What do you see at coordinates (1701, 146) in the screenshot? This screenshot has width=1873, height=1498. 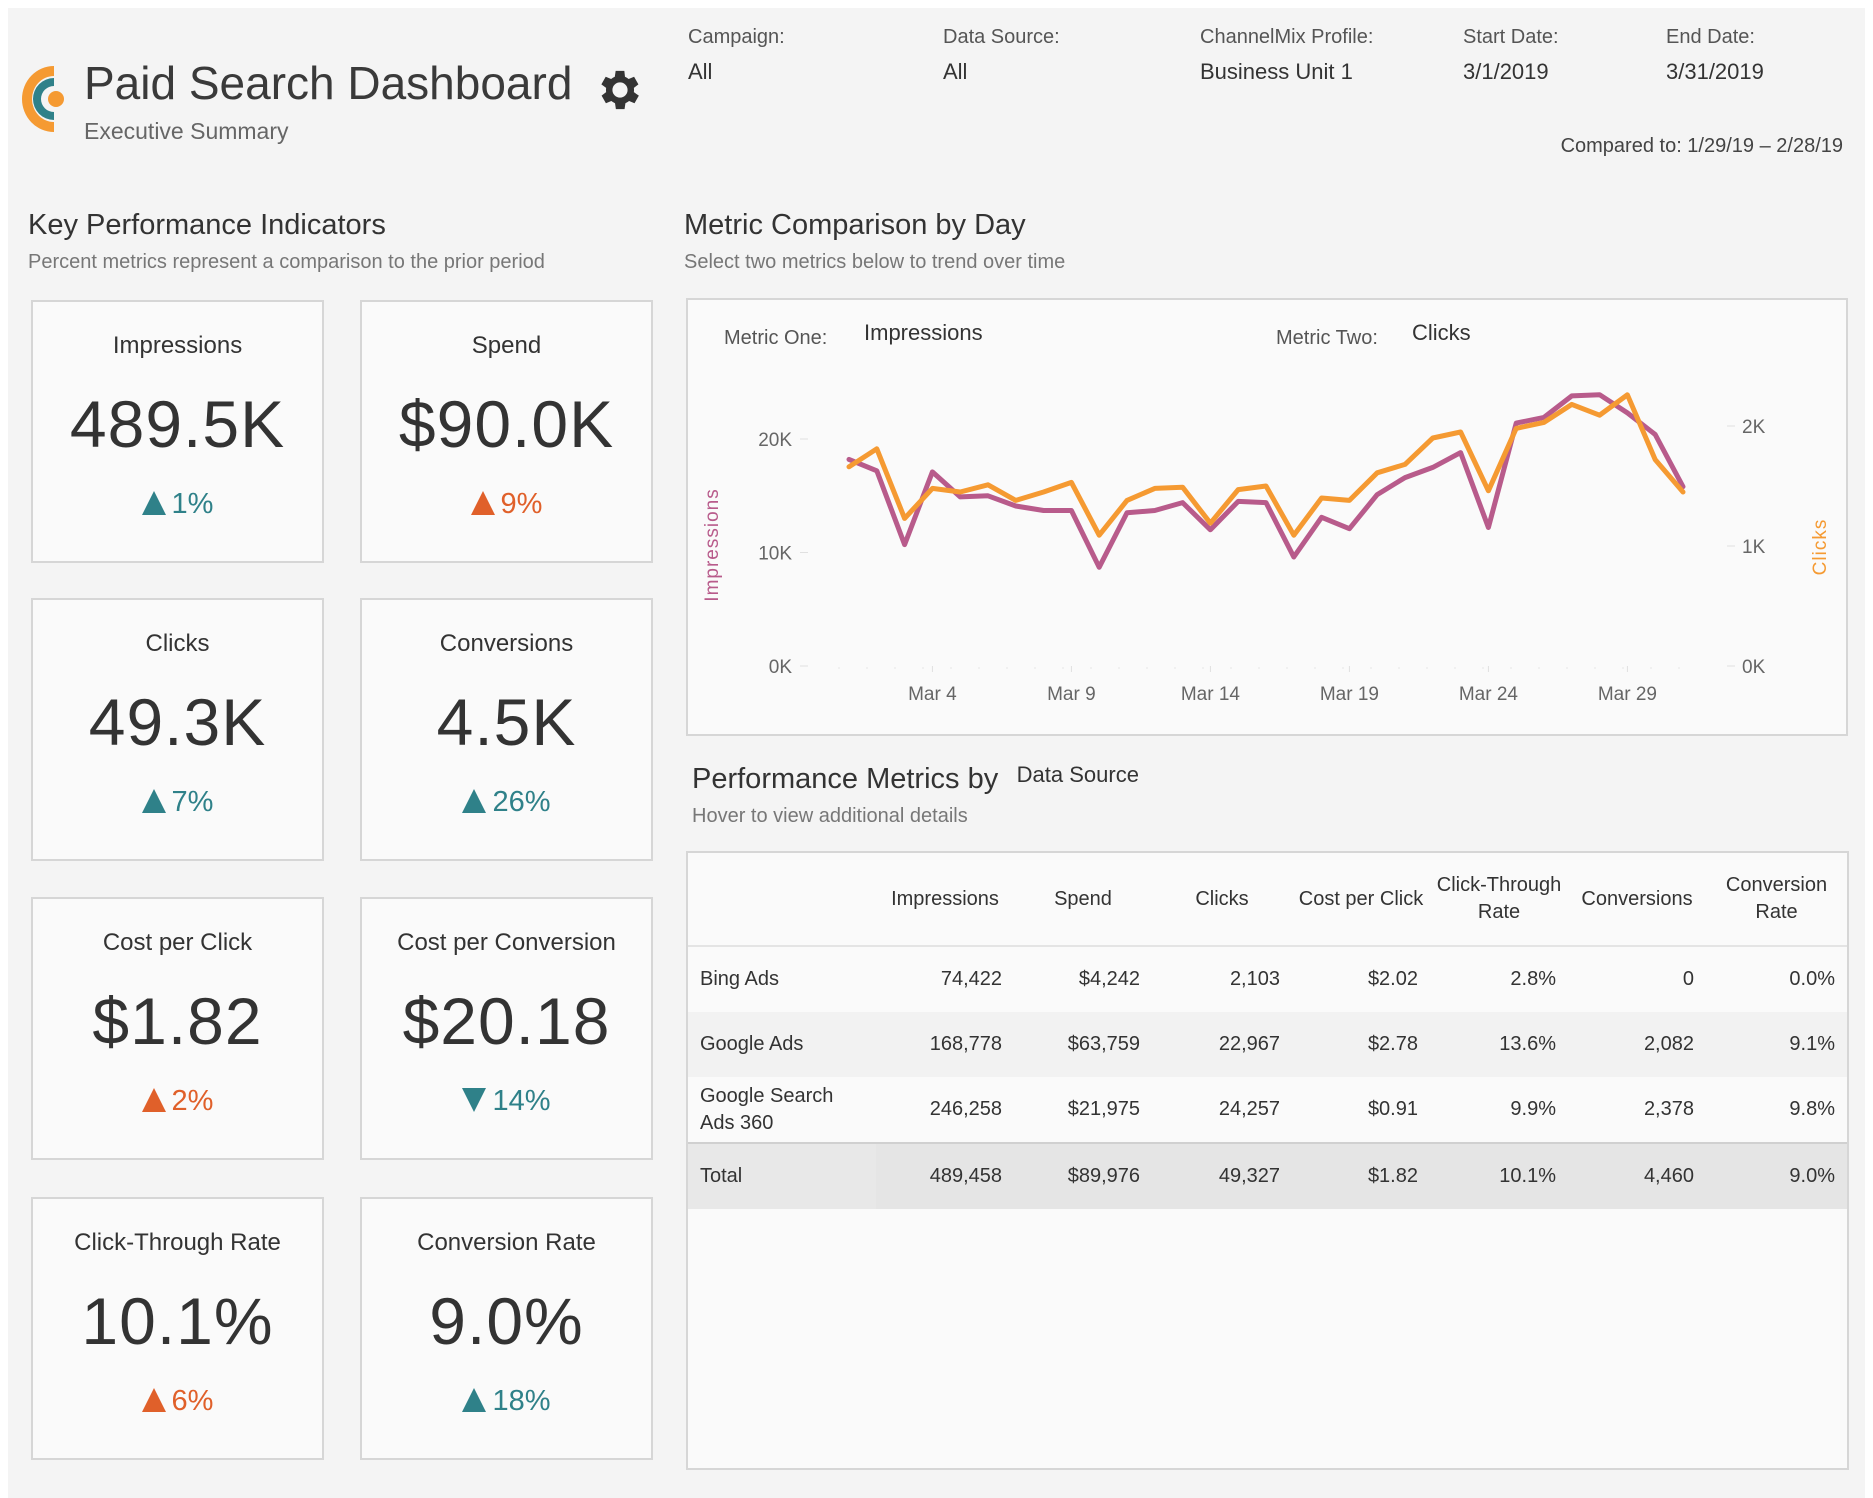 I see `compared-to-range: Compared to: 1/29/19 – 2/28/19` at bounding box center [1701, 146].